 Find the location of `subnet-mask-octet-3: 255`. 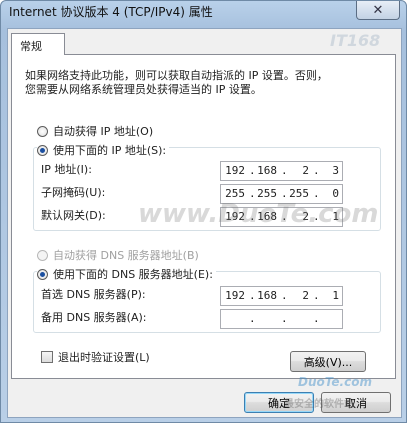

subnet-mask-octet-3: 255 is located at coordinates (299, 193).